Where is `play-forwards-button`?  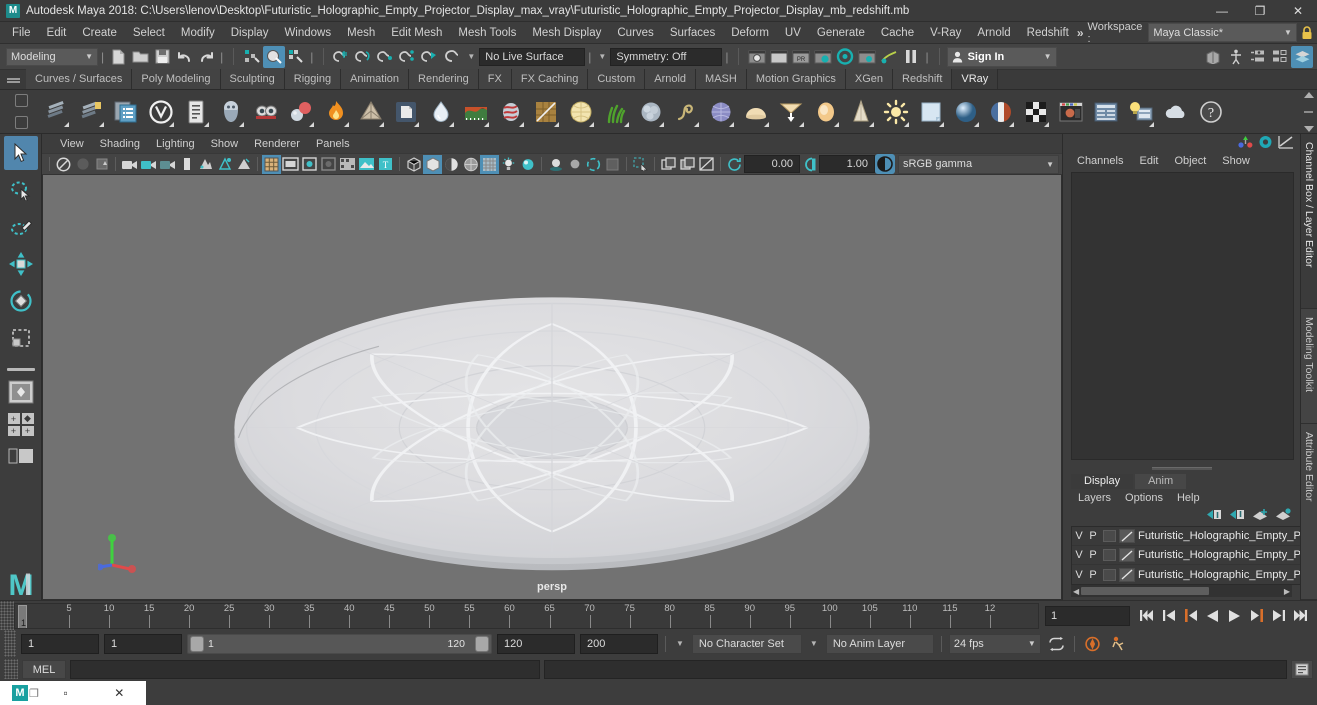 play-forwards-button is located at coordinates (1234, 616).